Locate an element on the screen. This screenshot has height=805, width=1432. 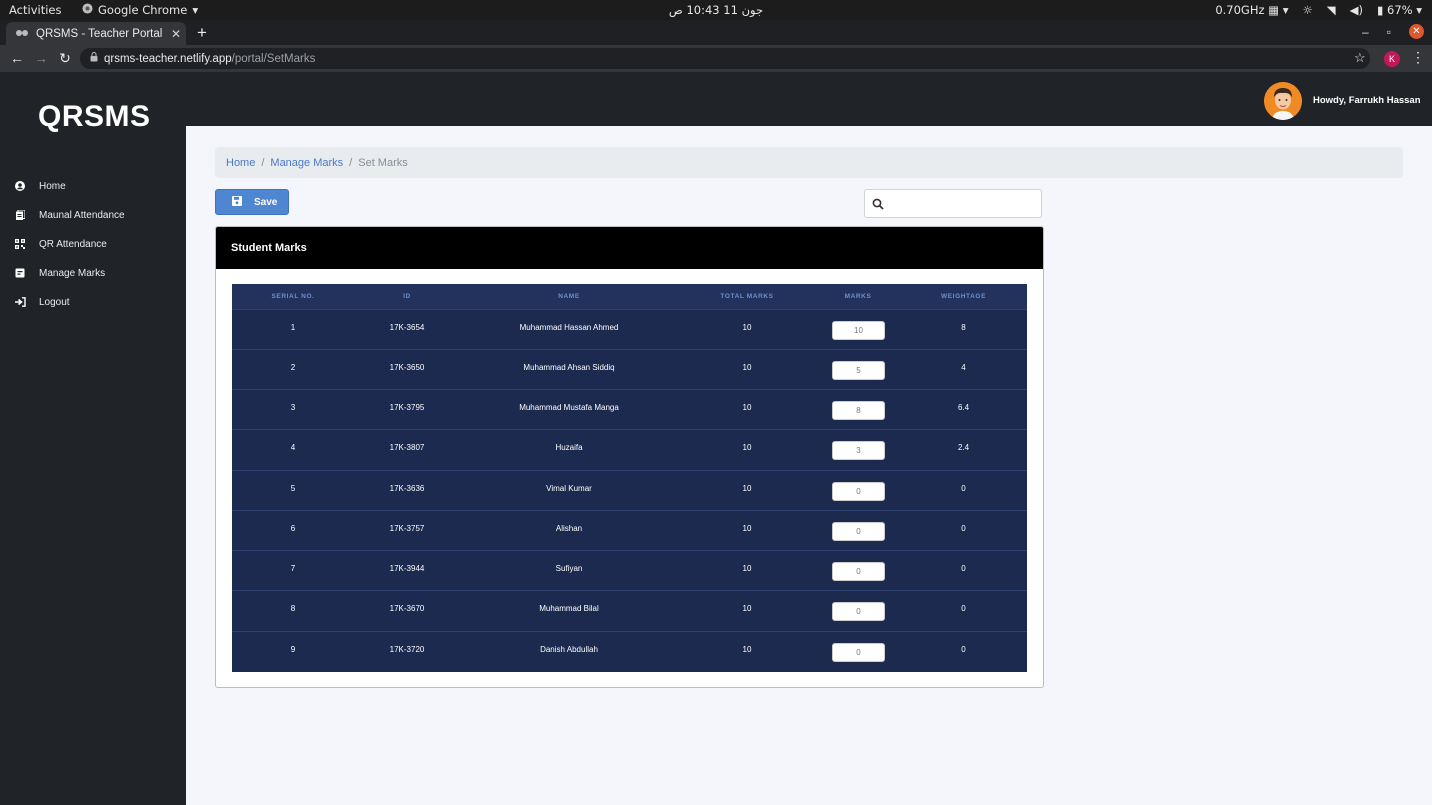
cell-serial: 7 is located at coordinates (293, 568).